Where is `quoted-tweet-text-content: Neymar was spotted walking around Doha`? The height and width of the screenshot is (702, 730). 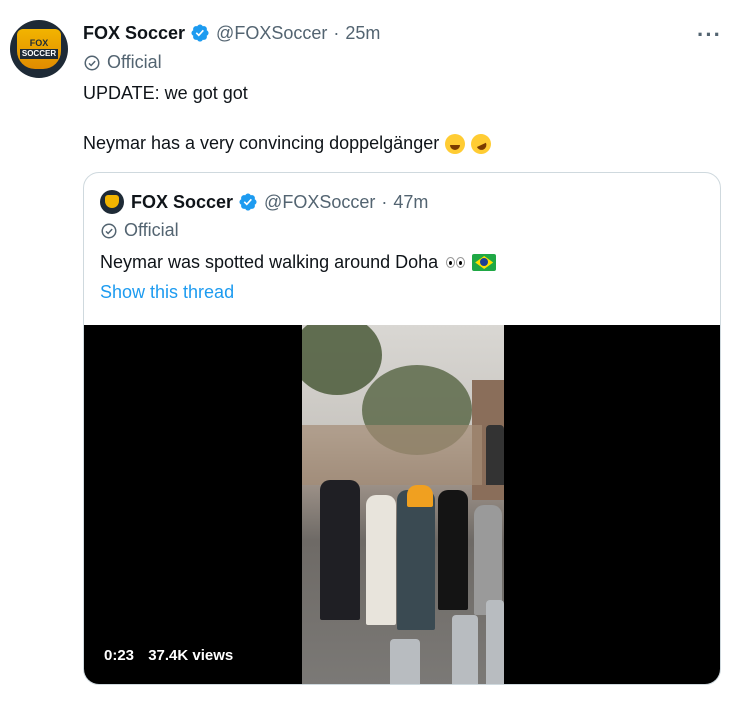
quoted-tweet-text-content: Neymar was spotted walking around Doha is located at coordinates (269, 262).